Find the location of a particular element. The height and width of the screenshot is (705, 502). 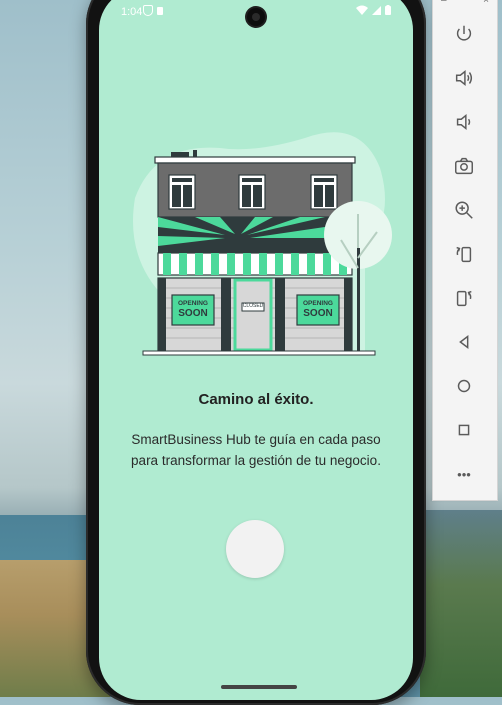

sign-left: OPENING SOON is located at coordinates (193, 309).